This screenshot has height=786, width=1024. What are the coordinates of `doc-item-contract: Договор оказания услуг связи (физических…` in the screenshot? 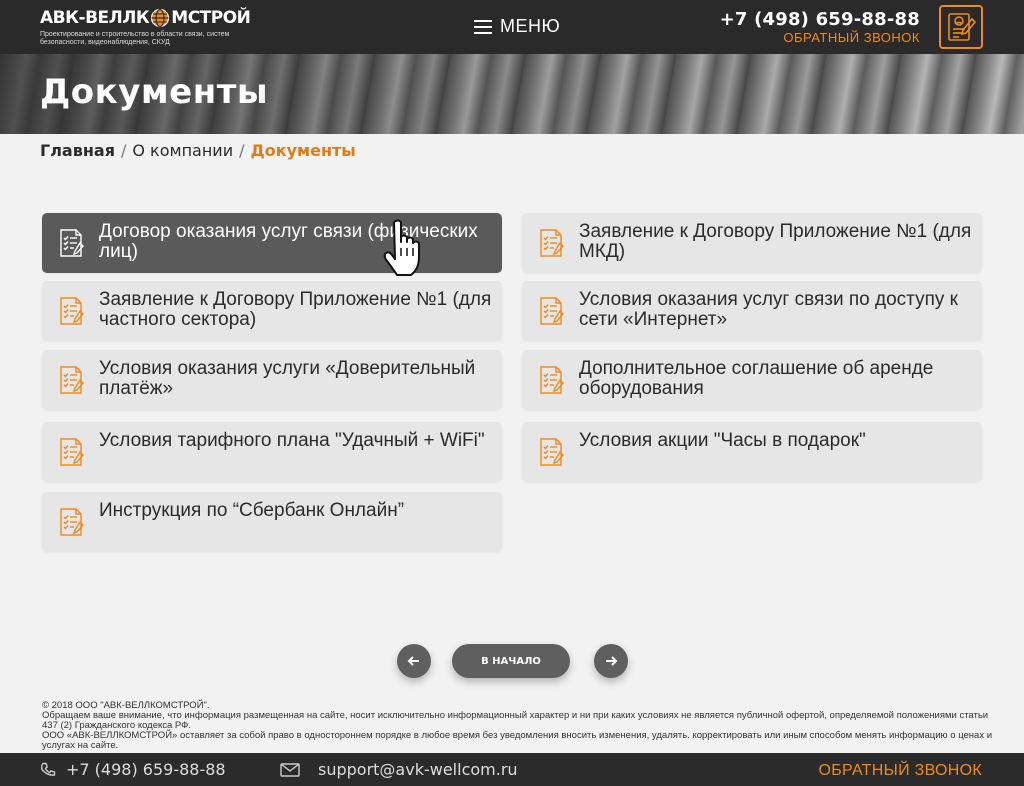 It's located at (272, 243).